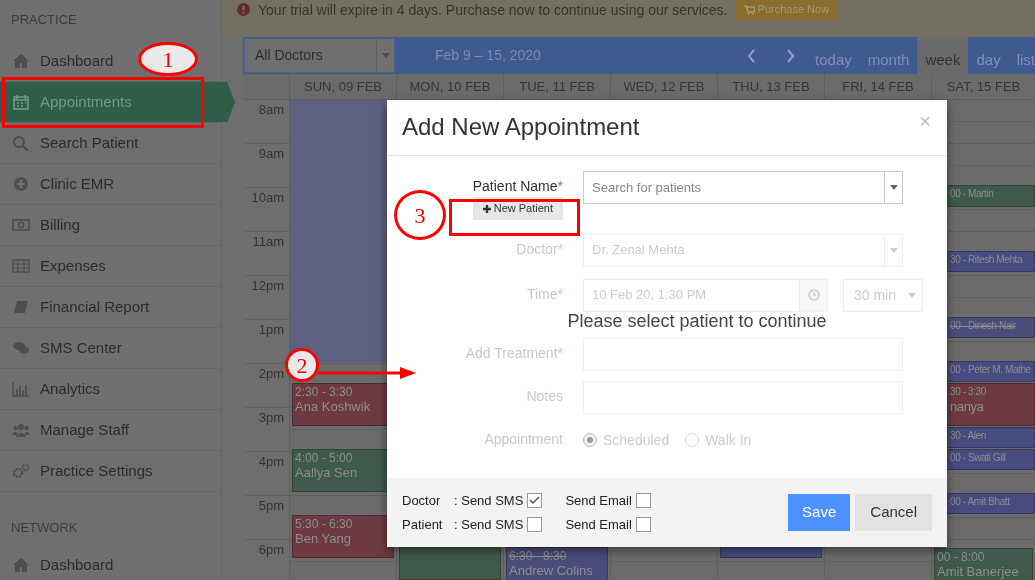 Image resolution: width=1035 pixels, height=580 pixels. I want to click on event-time: 4:00 - 5:00, so click(324, 458).